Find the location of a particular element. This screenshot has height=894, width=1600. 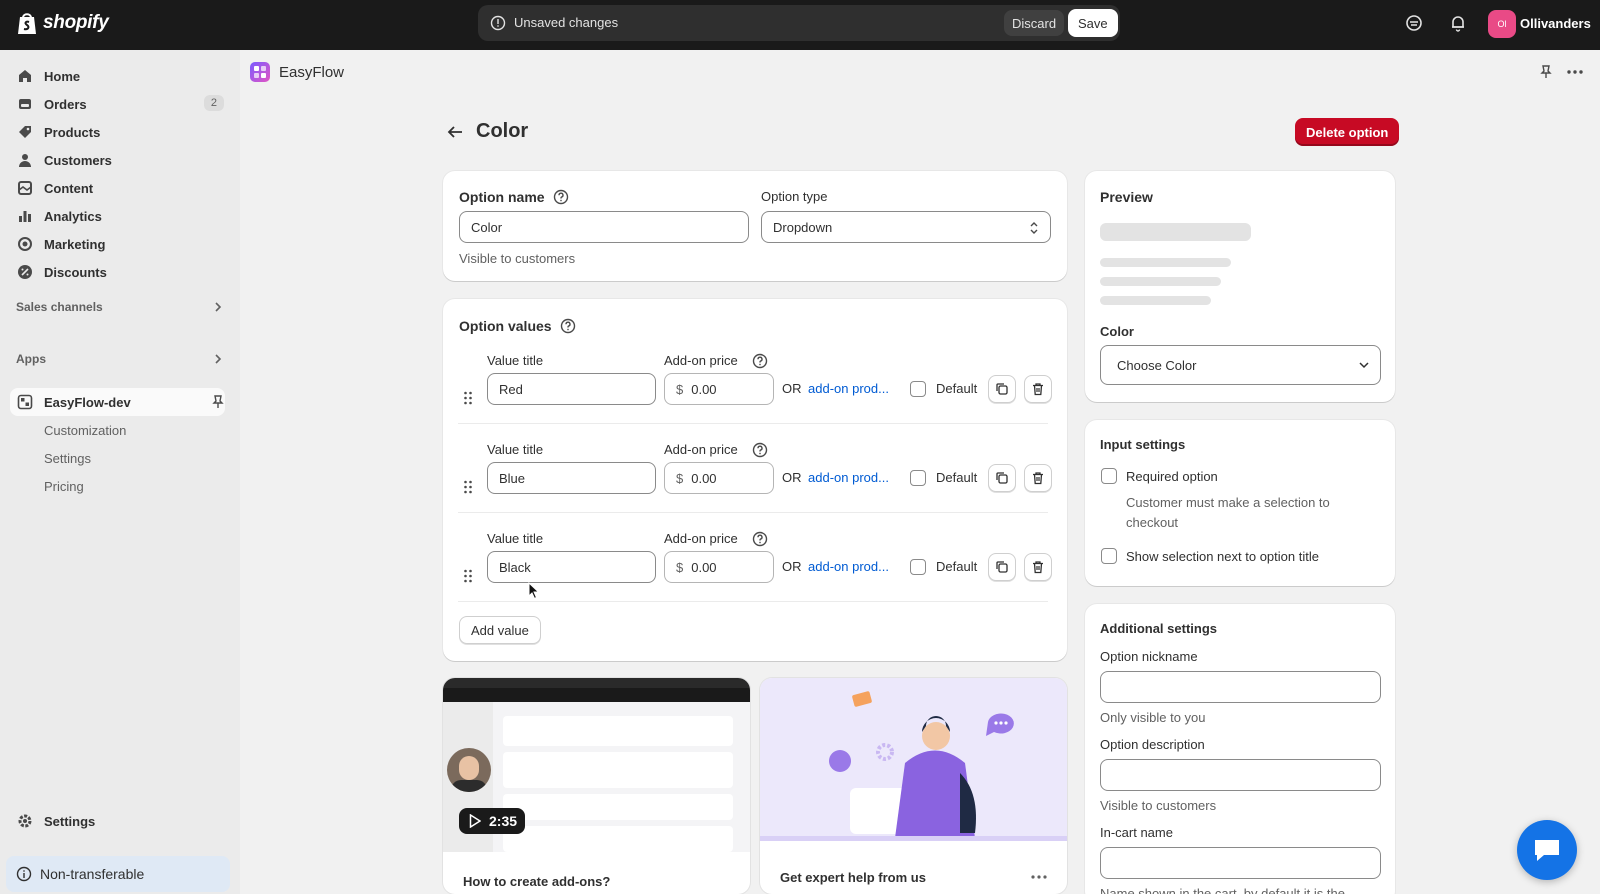

in-cart-name-input is located at coordinates (1240, 863).